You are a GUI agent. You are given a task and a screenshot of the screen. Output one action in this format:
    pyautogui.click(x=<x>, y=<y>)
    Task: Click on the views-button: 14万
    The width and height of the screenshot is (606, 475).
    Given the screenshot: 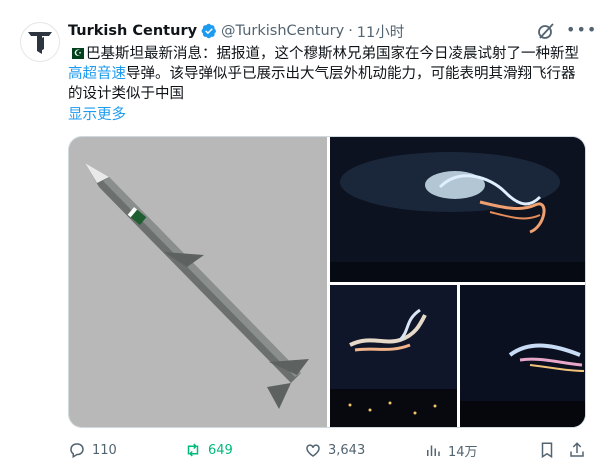 What is the action you would take?
    pyautogui.click(x=451, y=450)
    